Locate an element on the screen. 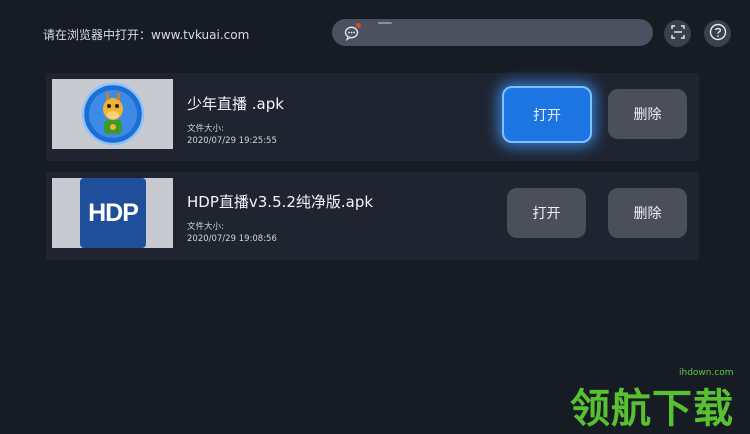 This screenshot has height=434, width=750. help-button is located at coordinates (717, 33).